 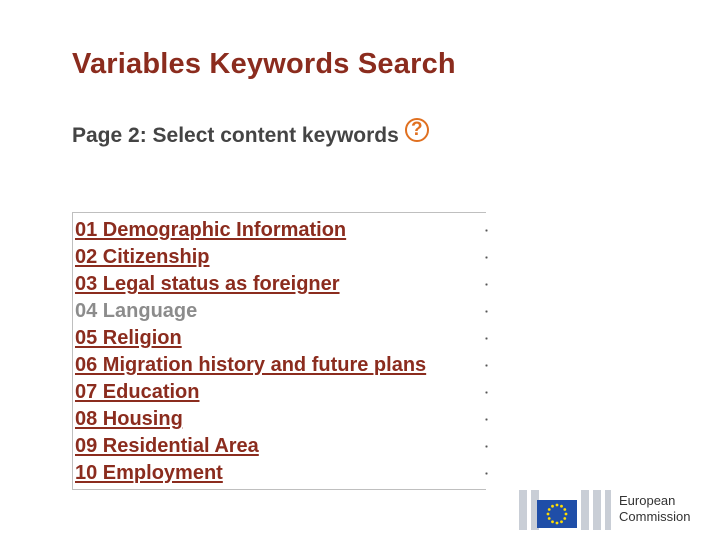 What do you see at coordinates (235, 135) in the screenshot?
I see `page-subtitle: Page 2: Select content keywords` at bounding box center [235, 135].